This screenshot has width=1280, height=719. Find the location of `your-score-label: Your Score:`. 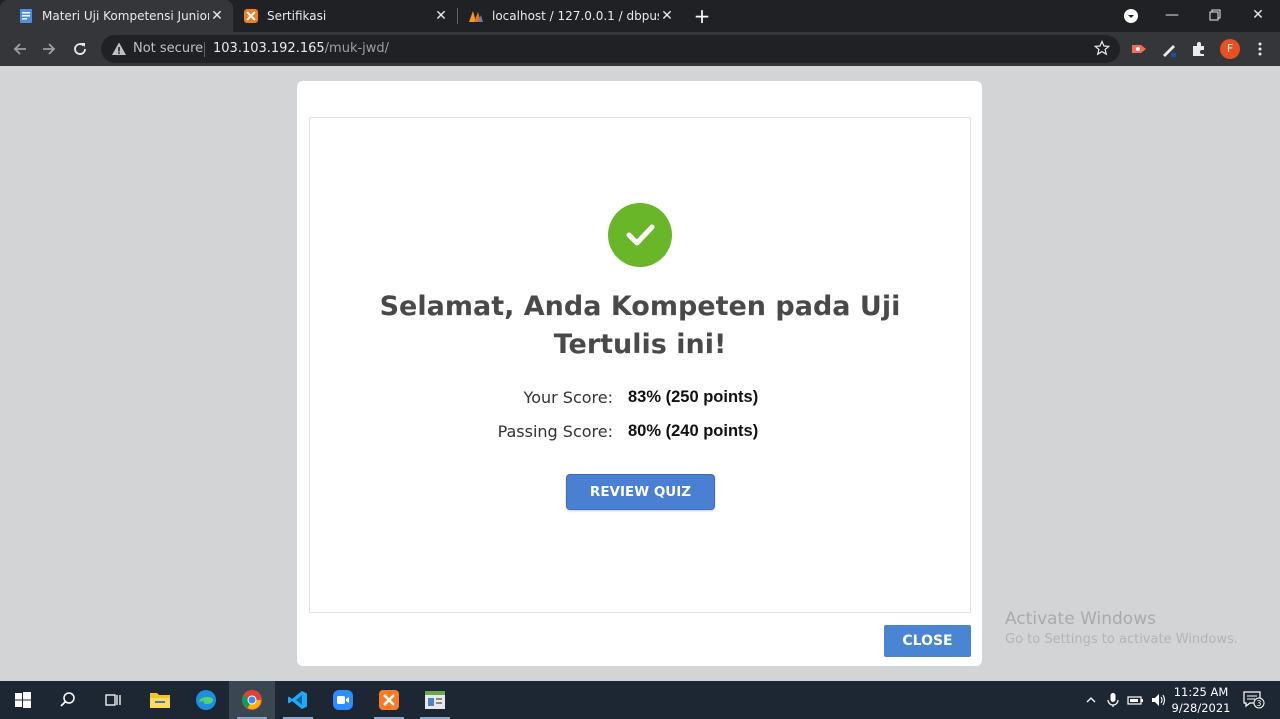

your-score-label: Your Score: is located at coordinates (568, 397).